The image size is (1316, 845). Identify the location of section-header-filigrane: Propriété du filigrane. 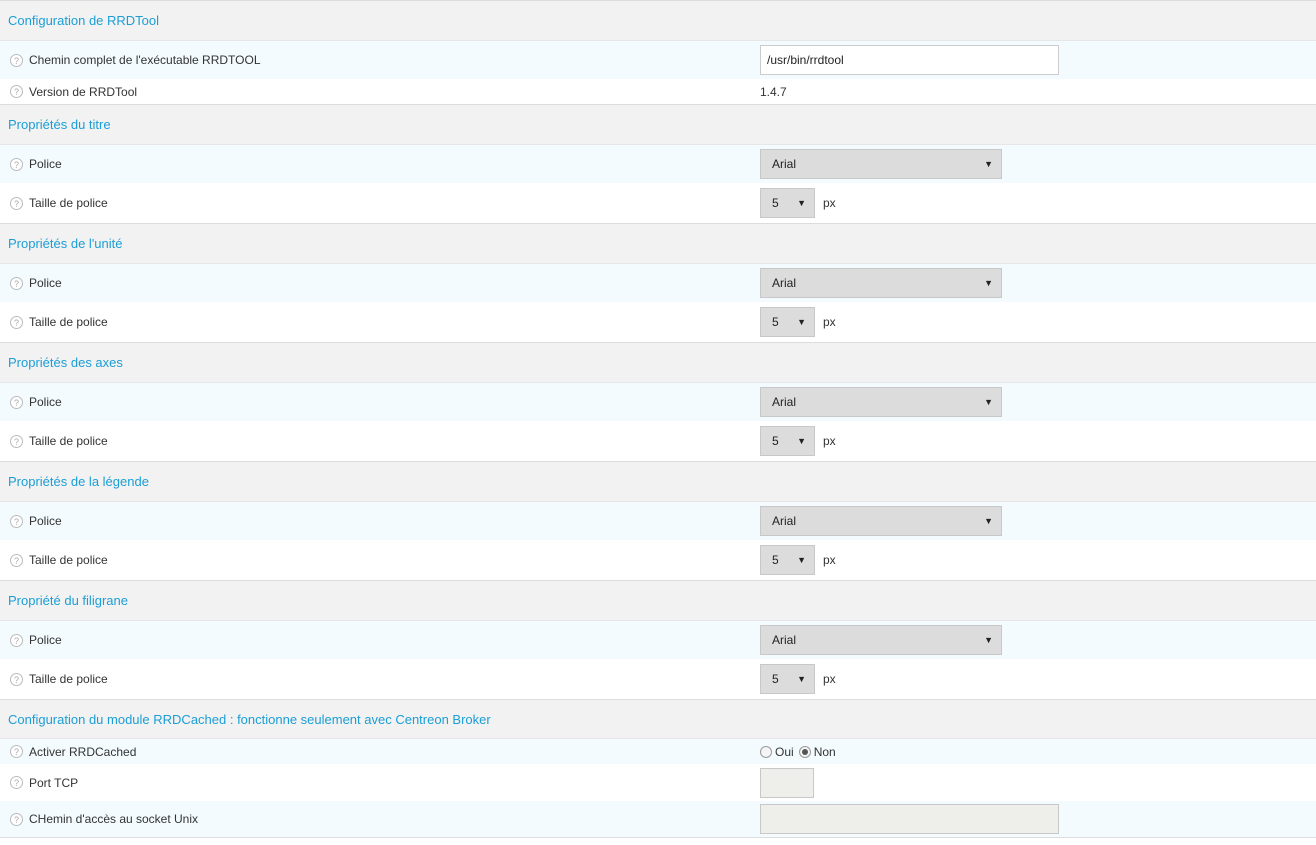
(658, 600).